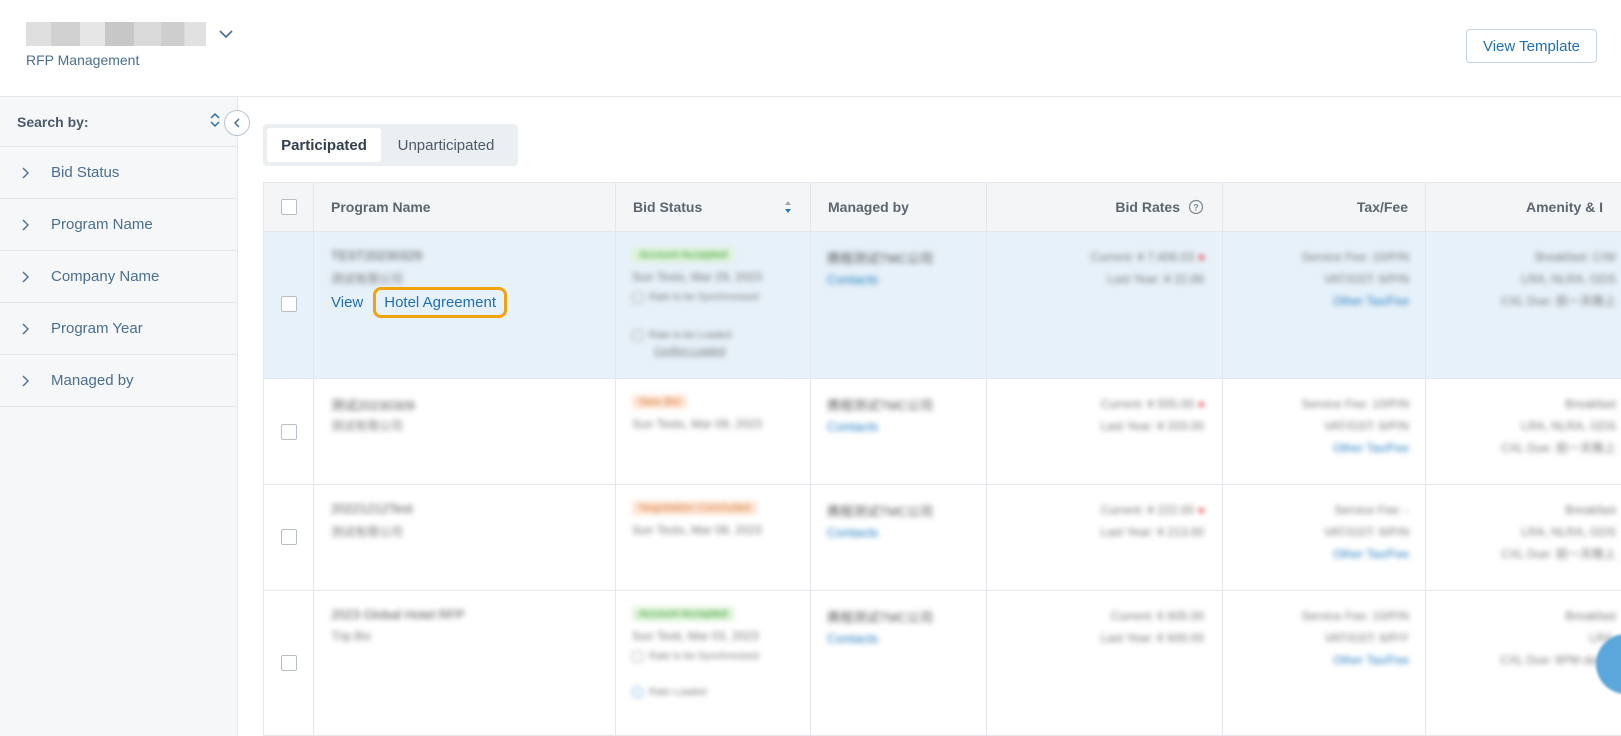 The image size is (1621, 736). What do you see at coordinates (1324, 207) in the screenshot?
I see `col-tax-fee: Tax/Fee` at bounding box center [1324, 207].